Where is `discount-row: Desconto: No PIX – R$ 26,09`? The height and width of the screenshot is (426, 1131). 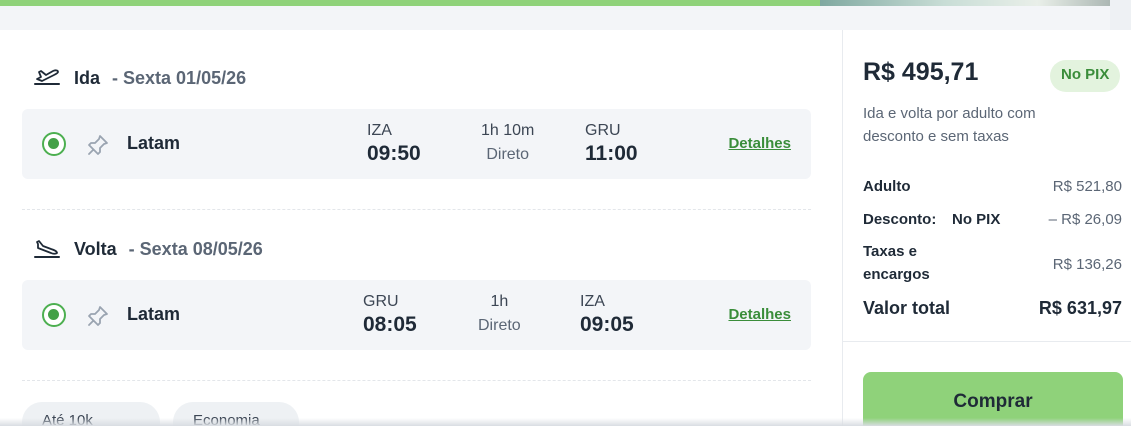
discount-row: Desconto: No PIX – R$ 26,09 is located at coordinates (992, 222).